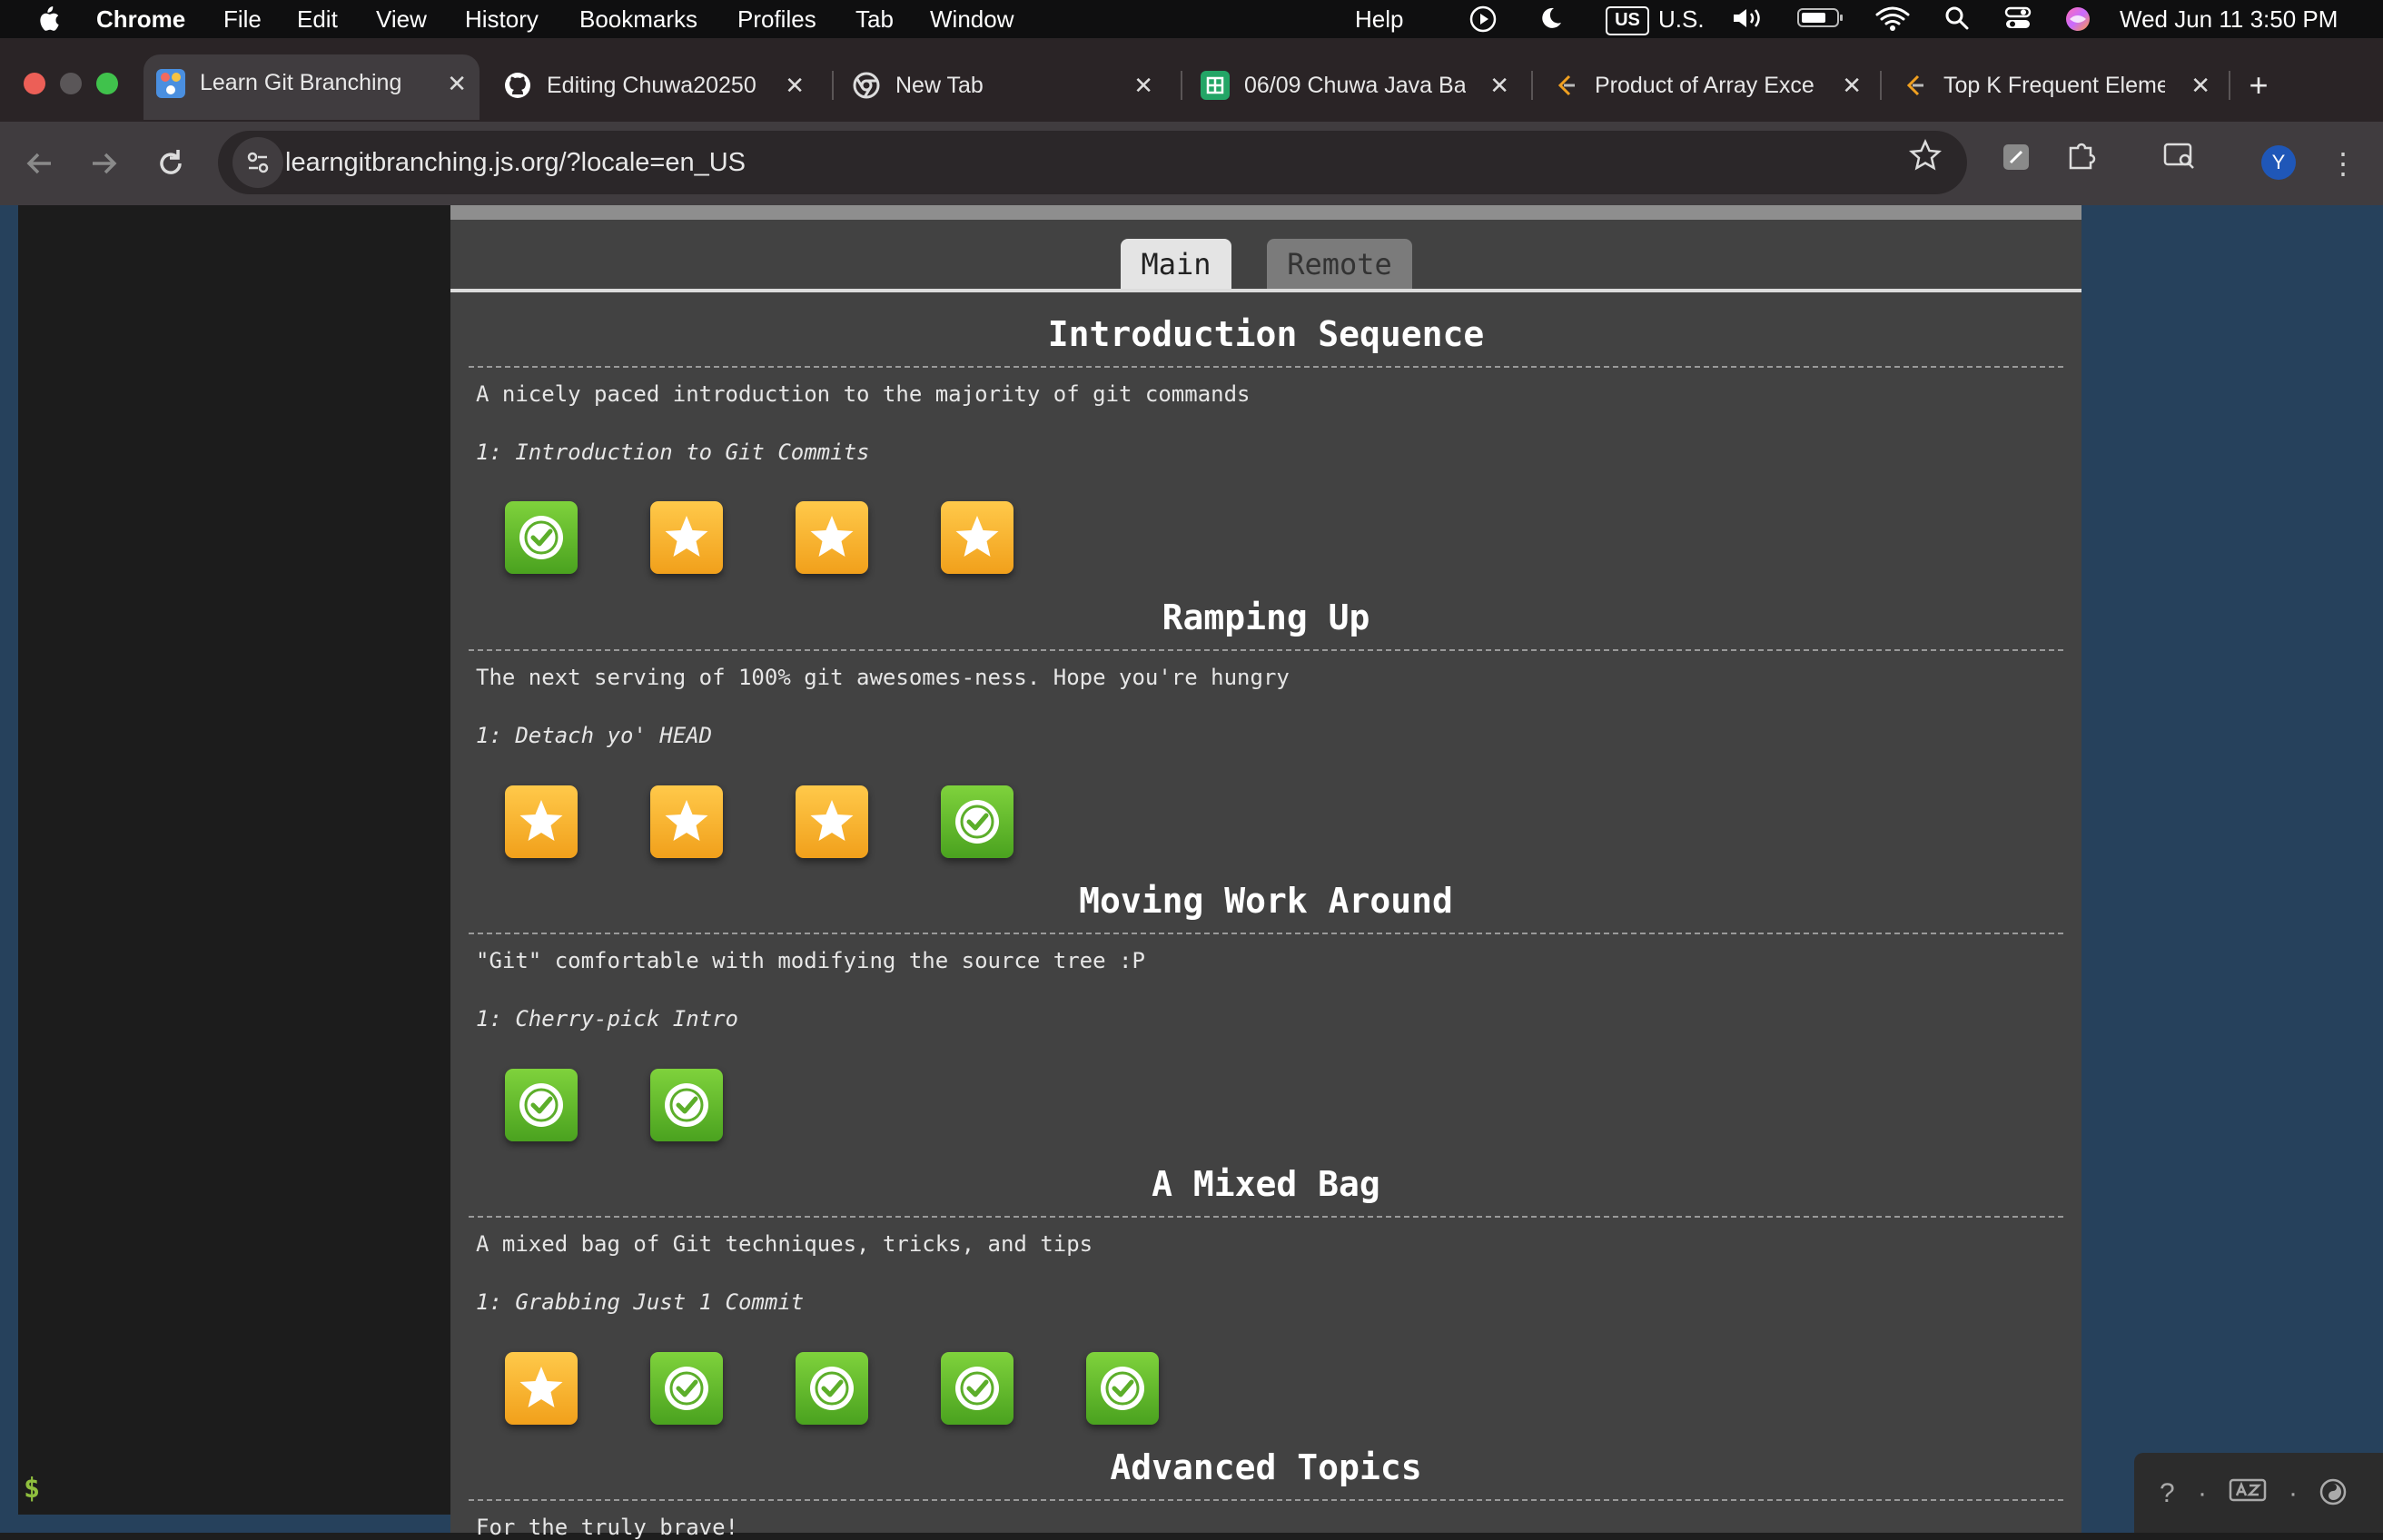 The width and height of the screenshot is (2383, 1540). What do you see at coordinates (311, 87) in the screenshot?
I see `tab-learn-git-branching: Learn Git Branching ✕` at bounding box center [311, 87].